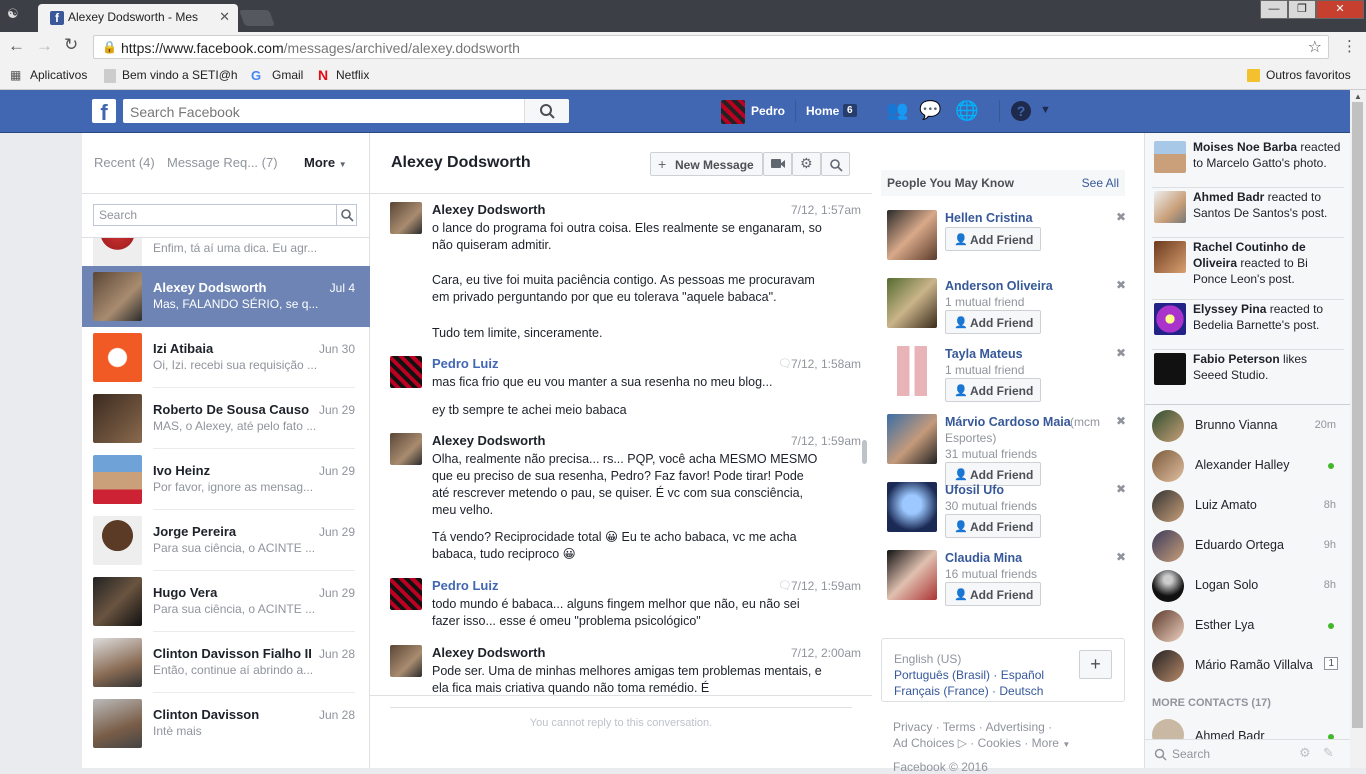 Image resolution: width=1366 pixels, height=774 pixels. What do you see at coordinates (1100, 183) in the screenshot?
I see `see-all-link: See All` at bounding box center [1100, 183].